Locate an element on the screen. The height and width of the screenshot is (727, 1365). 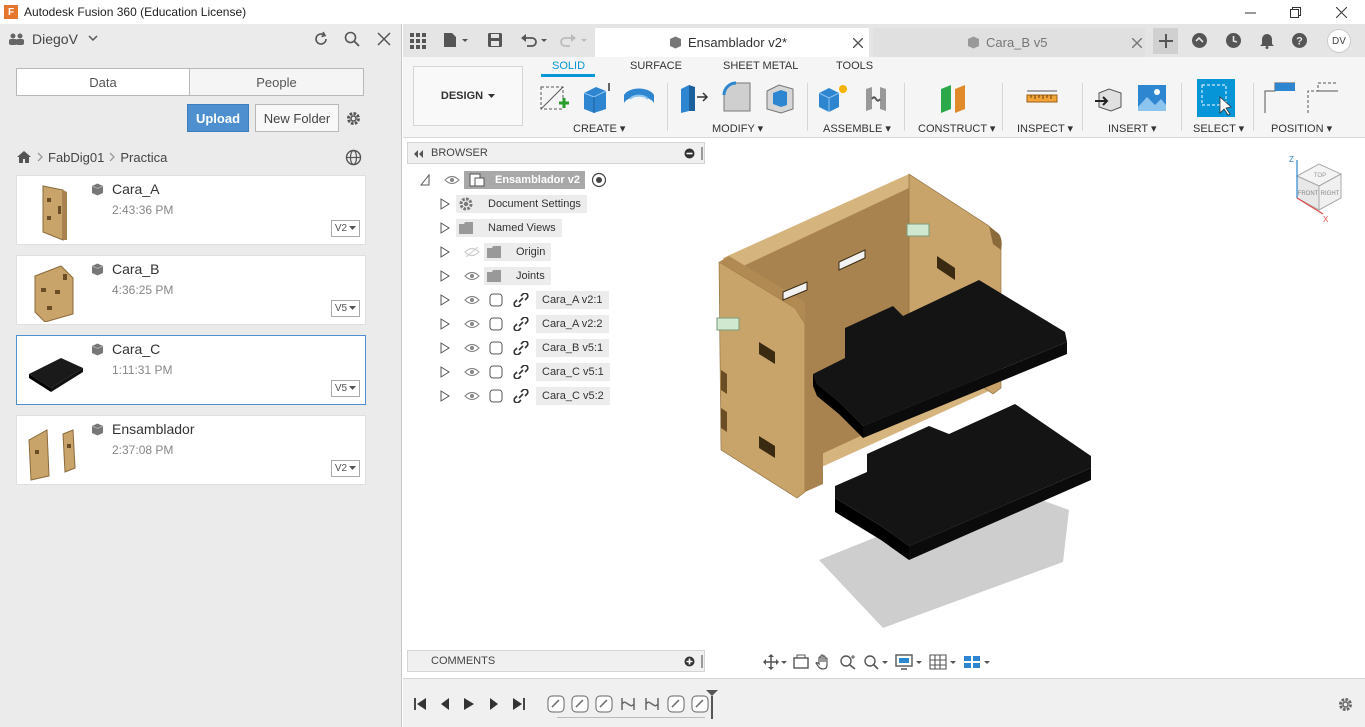
construct-menu: CONSTRUCT ▾ is located at coordinates (956, 128).